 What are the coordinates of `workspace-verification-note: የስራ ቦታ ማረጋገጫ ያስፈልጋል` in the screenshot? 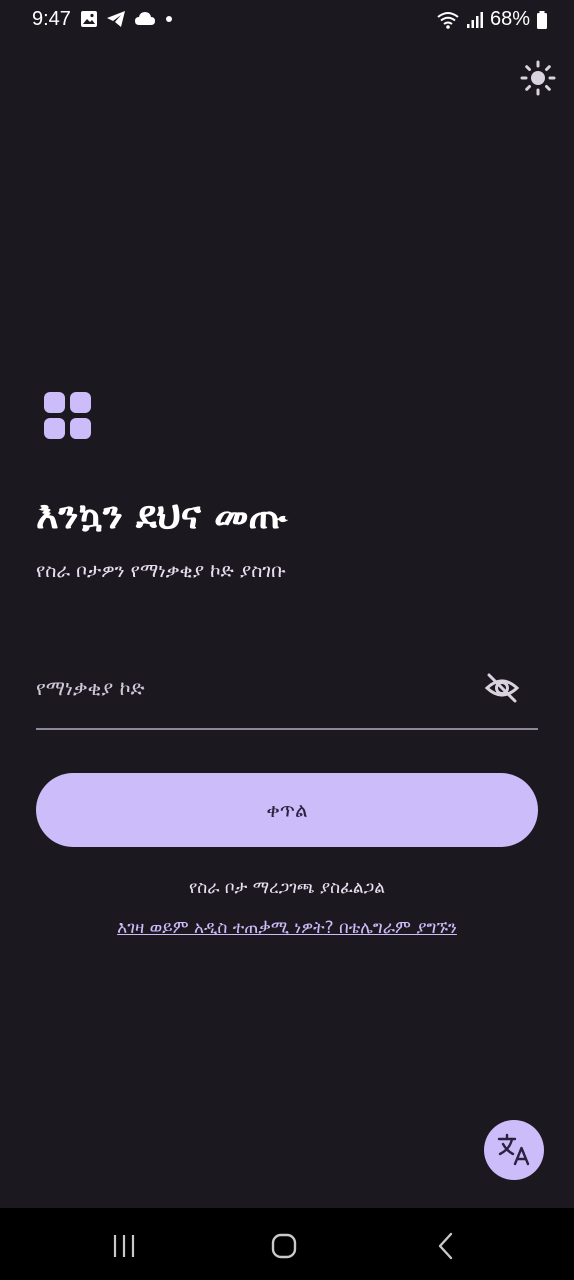 It's located at (287, 888).